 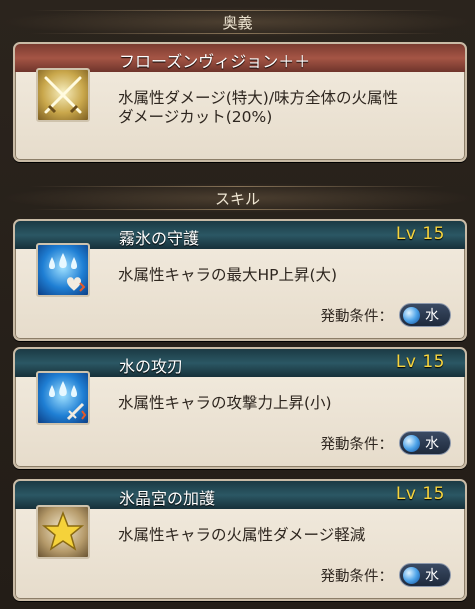 I want to click on skill-description: 水属性キャラの火属性ダメージ軽減, so click(x=242, y=535).